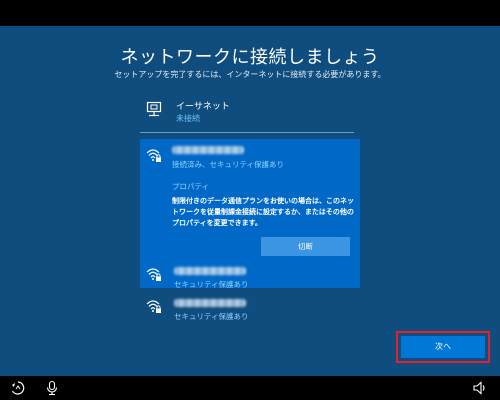 The image size is (500, 400). I want to click on page-title: ネットワークに接続しましょう, so click(250, 57).